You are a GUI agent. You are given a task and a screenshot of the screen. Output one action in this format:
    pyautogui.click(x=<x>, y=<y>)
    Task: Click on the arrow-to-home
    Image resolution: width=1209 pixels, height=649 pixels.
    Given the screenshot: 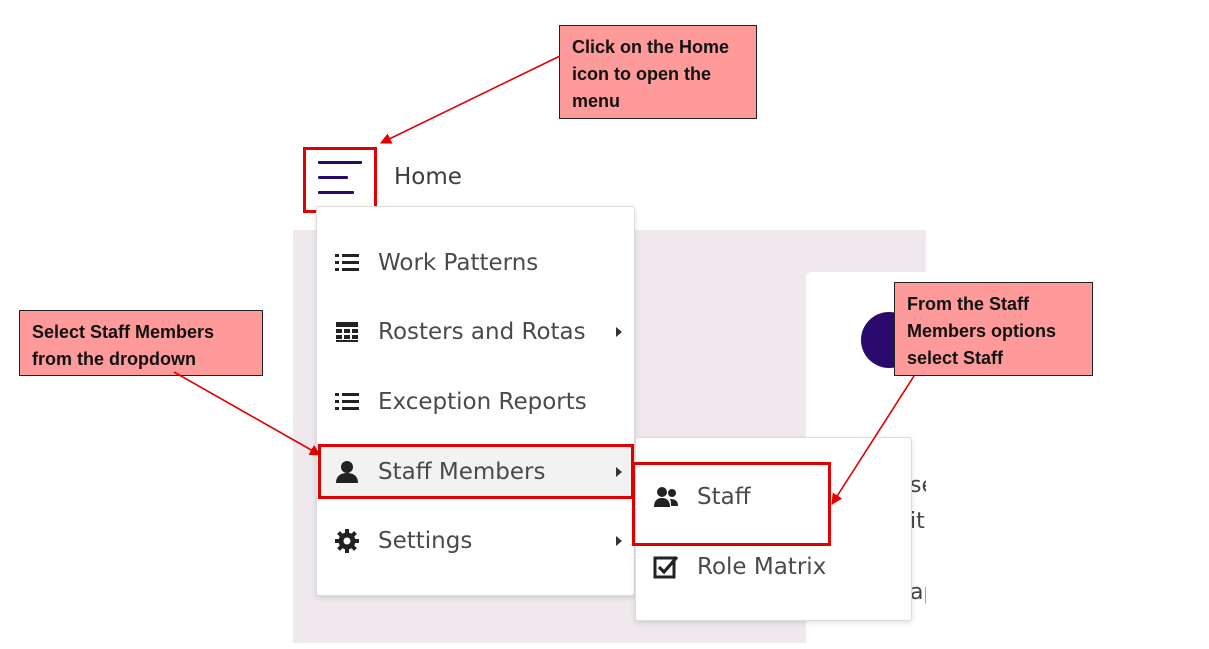 What is the action you would take?
    pyautogui.click(x=470, y=99)
    